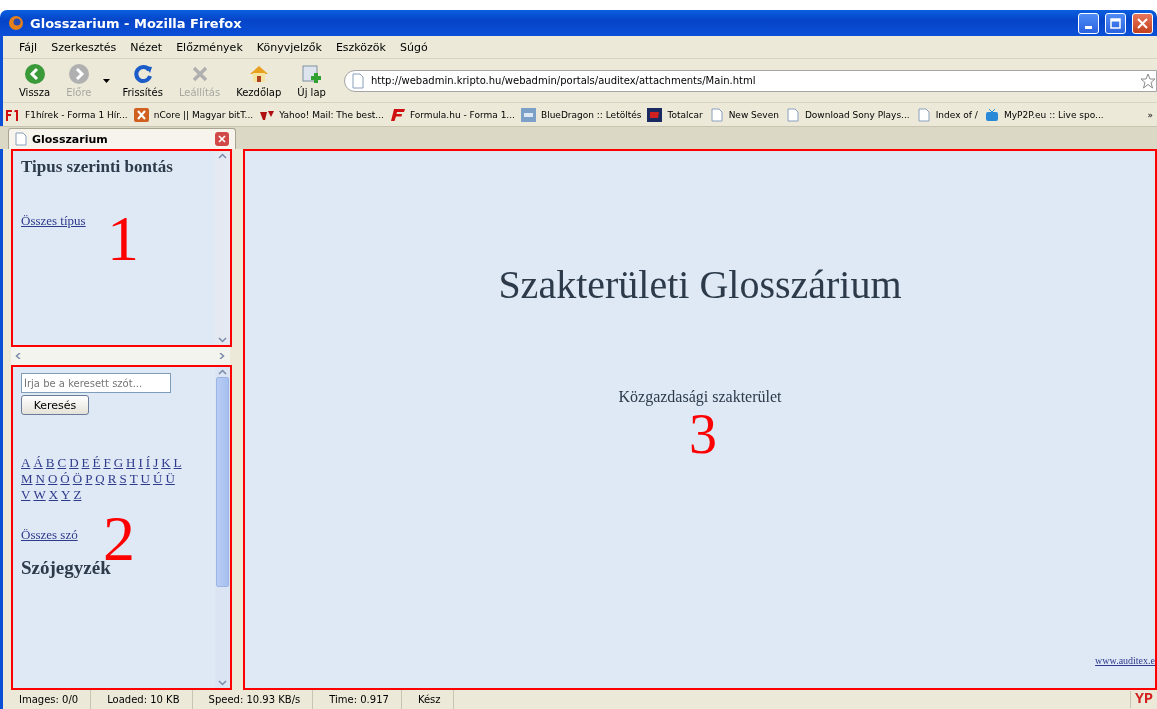 This screenshot has width=1157, height=709. Describe the element at coordinates (146, 47) in the screenshot. I see `menu-item: Nézet` at that location.